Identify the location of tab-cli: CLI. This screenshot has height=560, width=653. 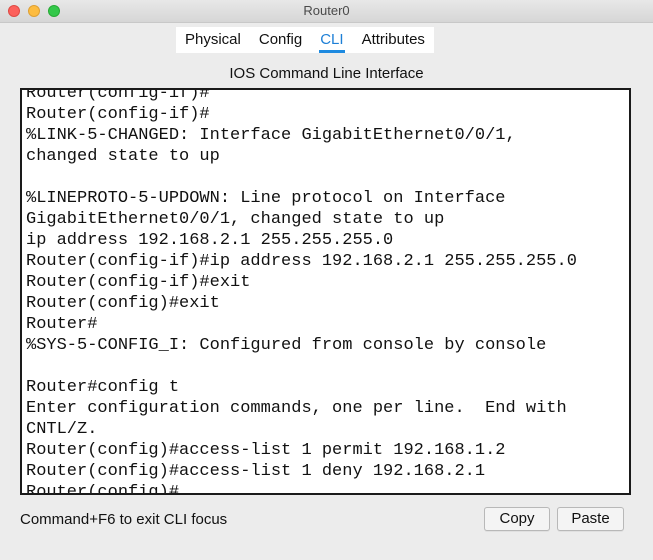
(331, 40).